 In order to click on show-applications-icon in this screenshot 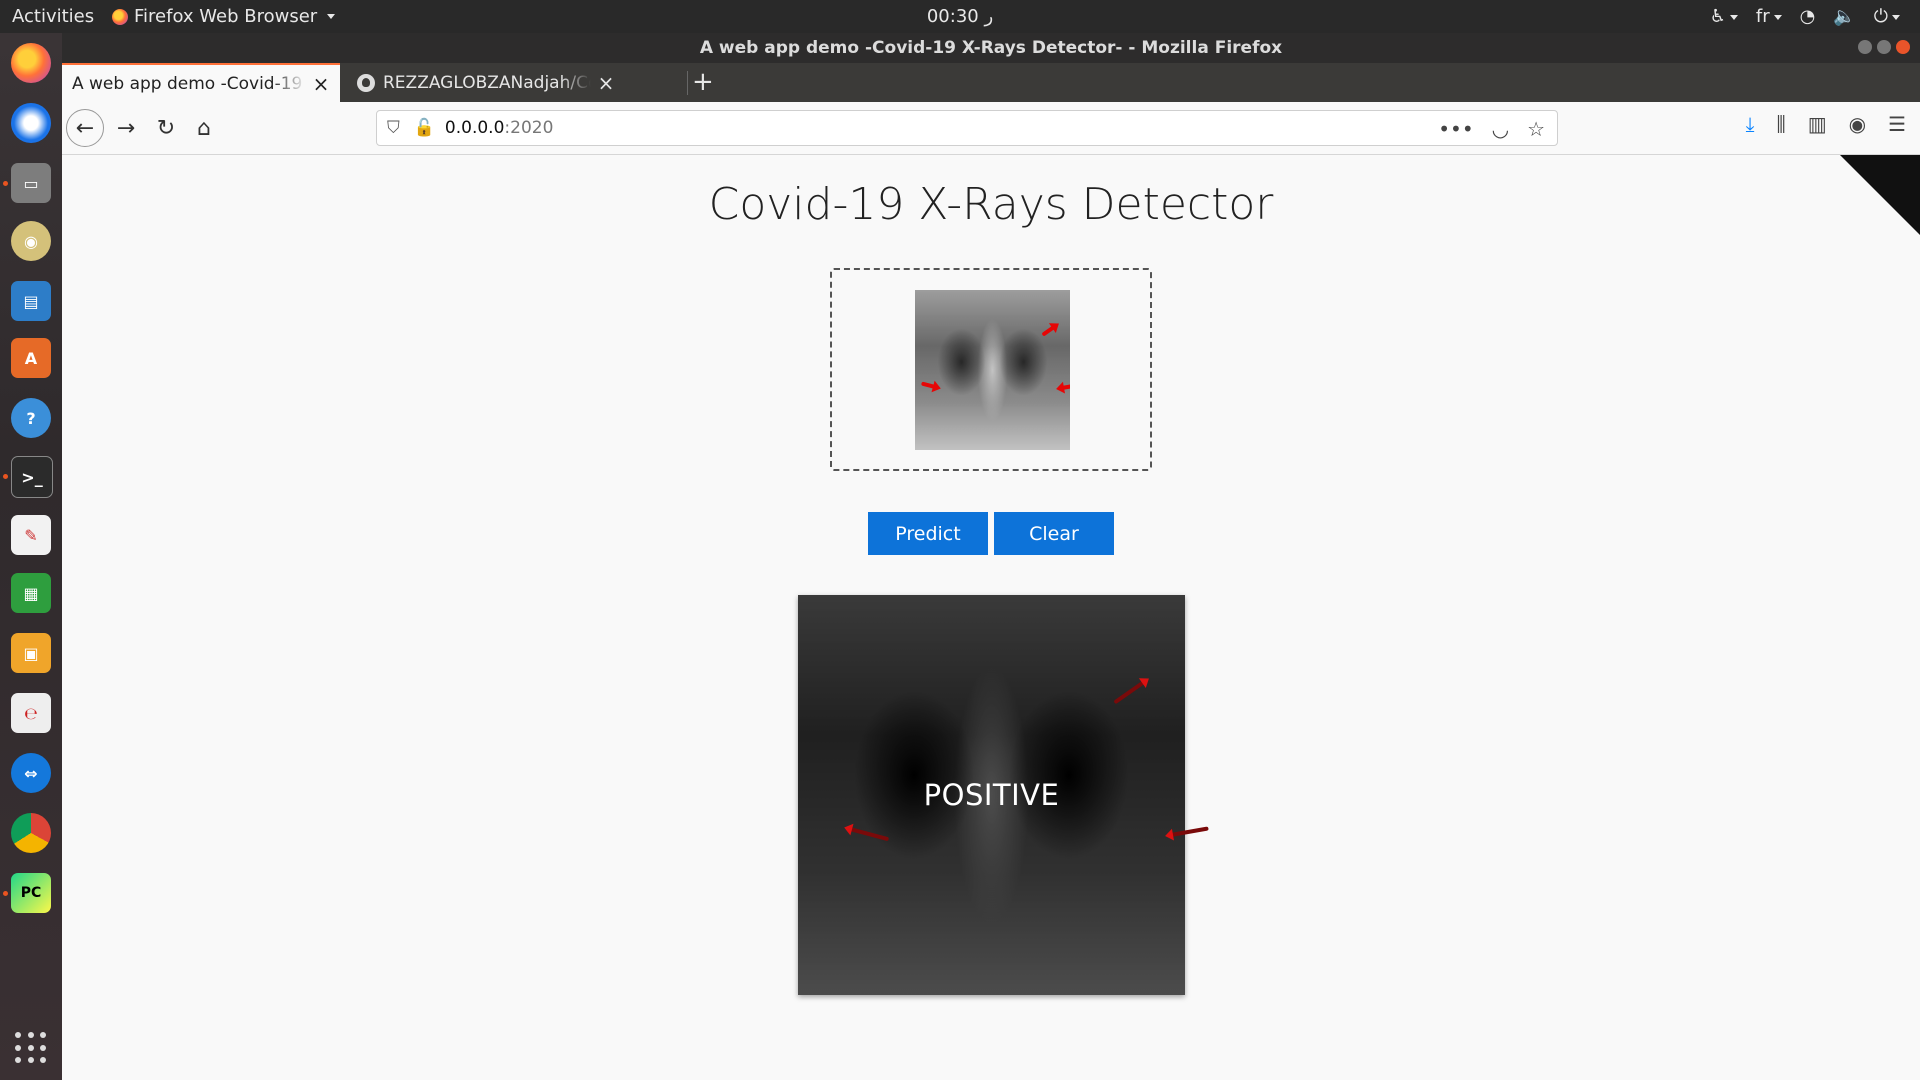, I will do `click(31, 1048)`.